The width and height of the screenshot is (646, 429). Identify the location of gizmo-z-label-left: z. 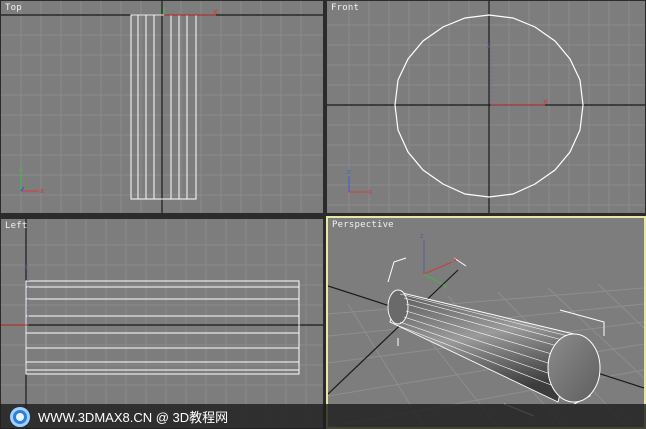
(26, 266).